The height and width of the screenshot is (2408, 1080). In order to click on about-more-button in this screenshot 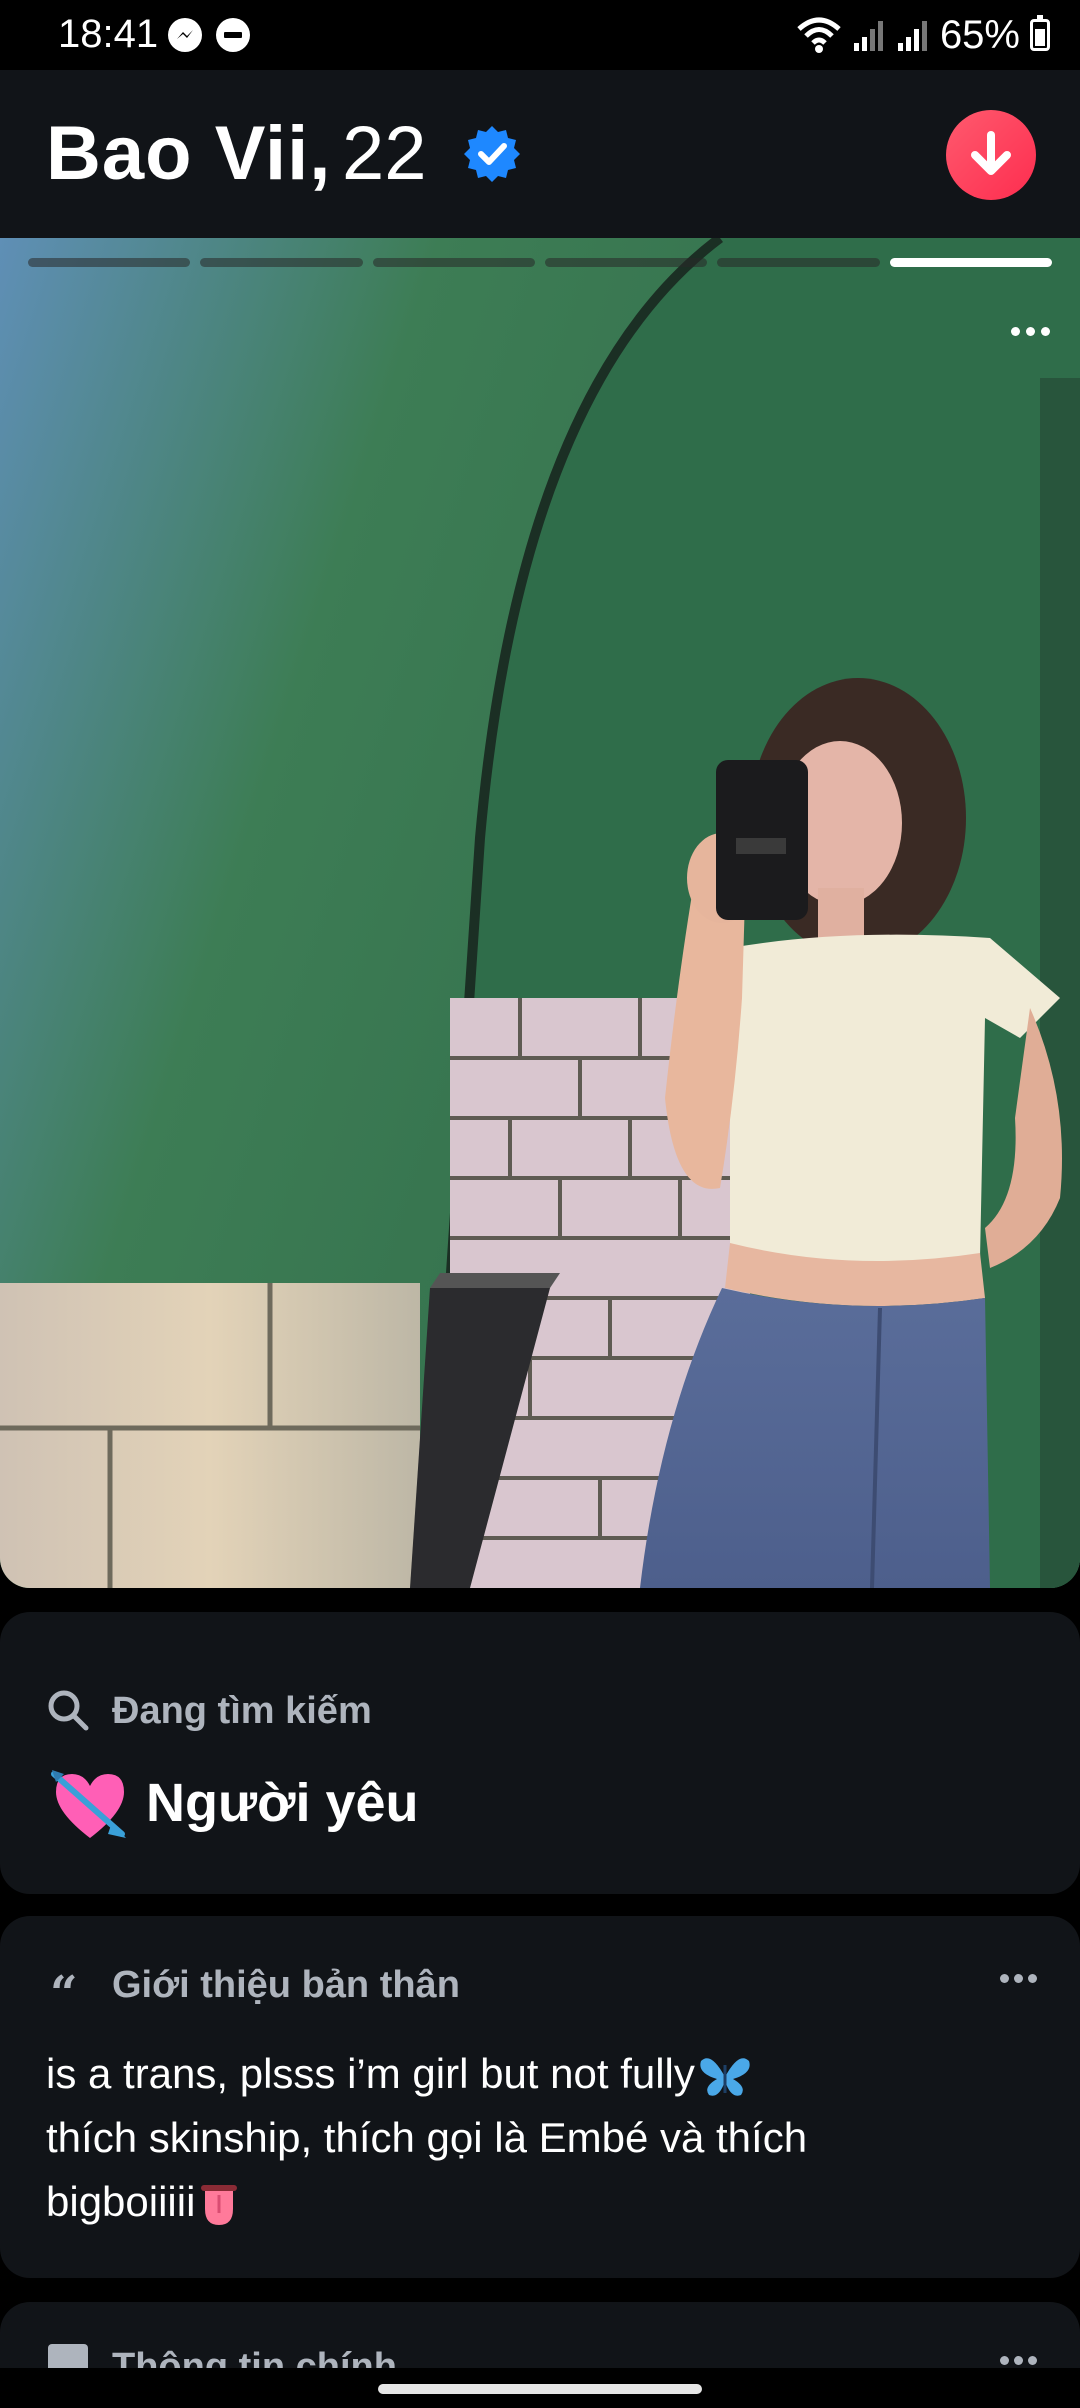, I will do `click(1025, 1978)`.